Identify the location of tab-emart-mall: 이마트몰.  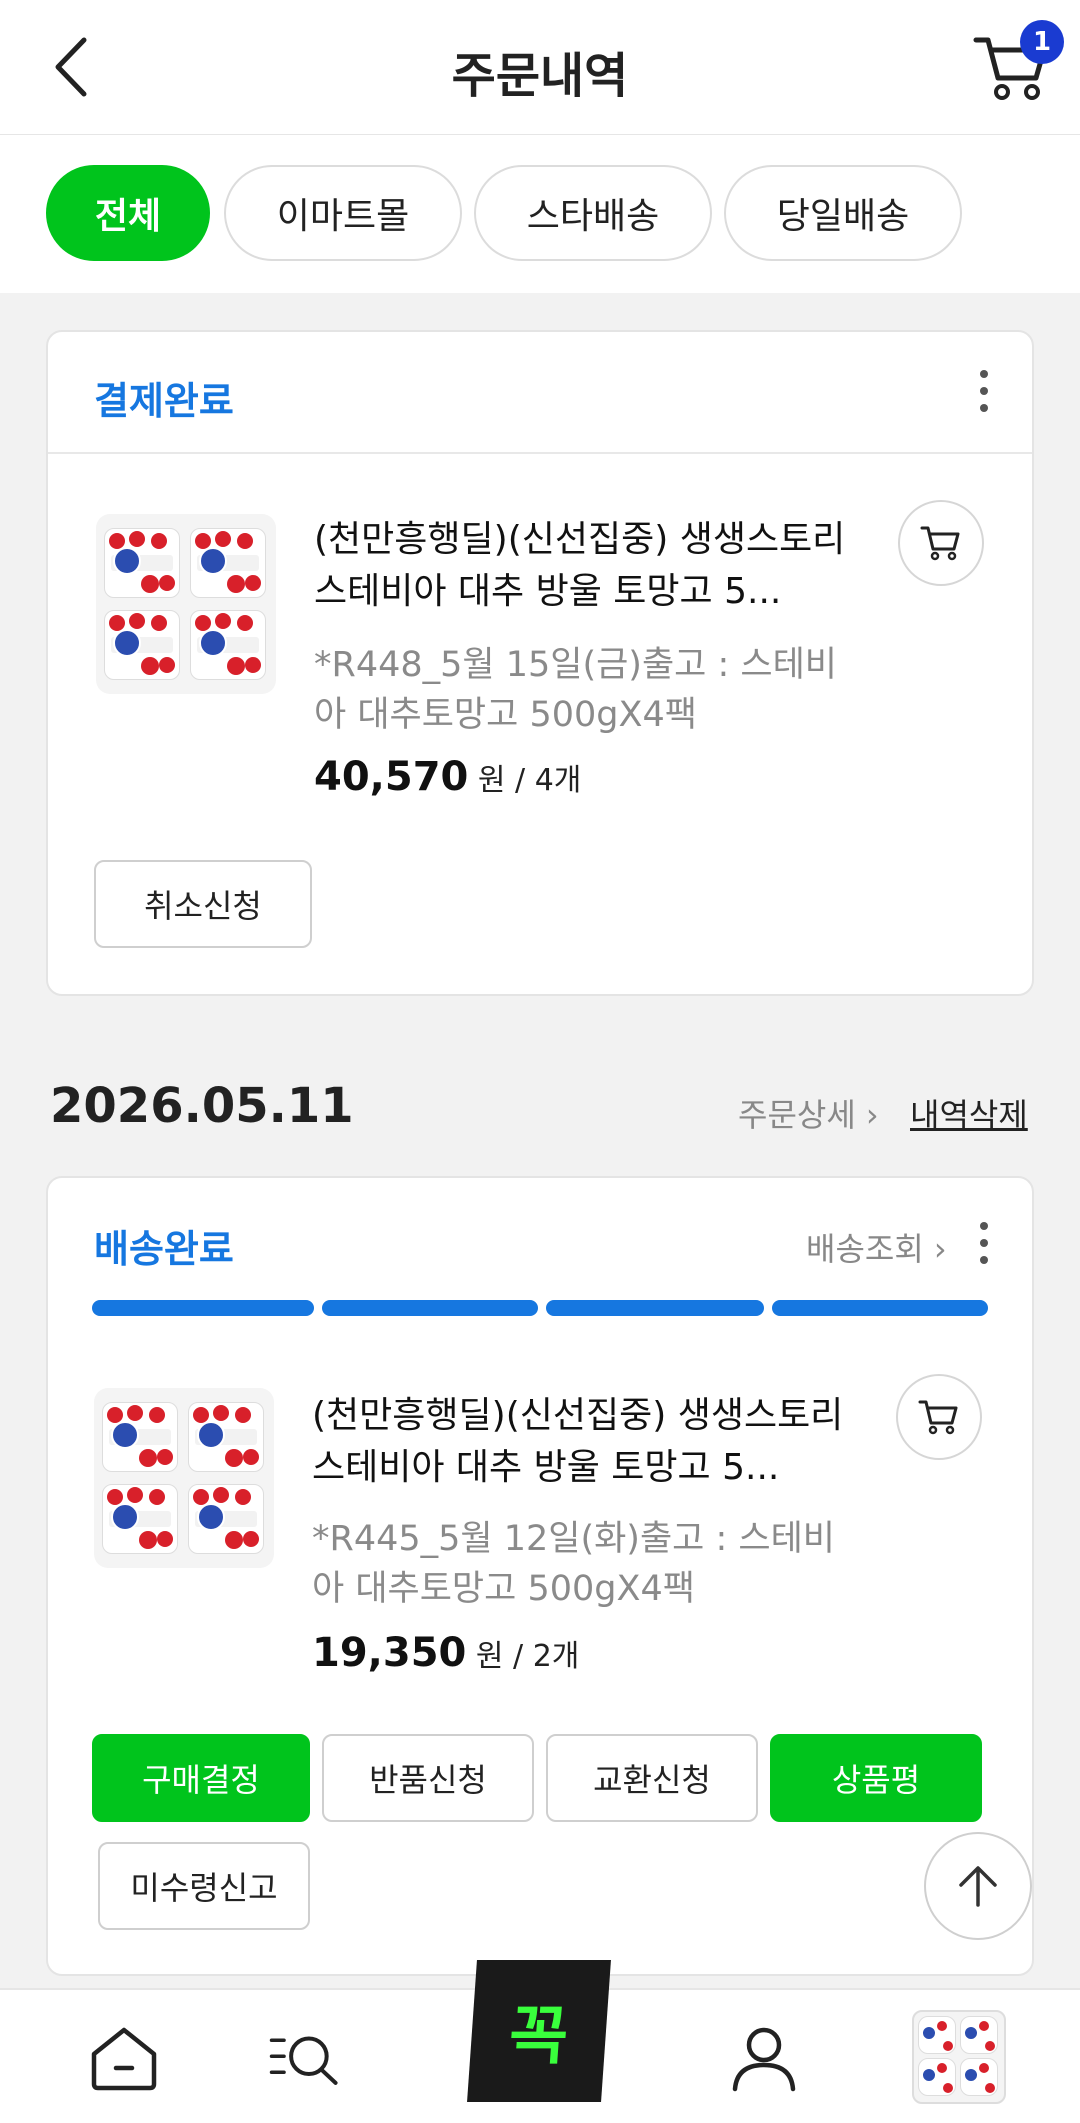
(343, 213).